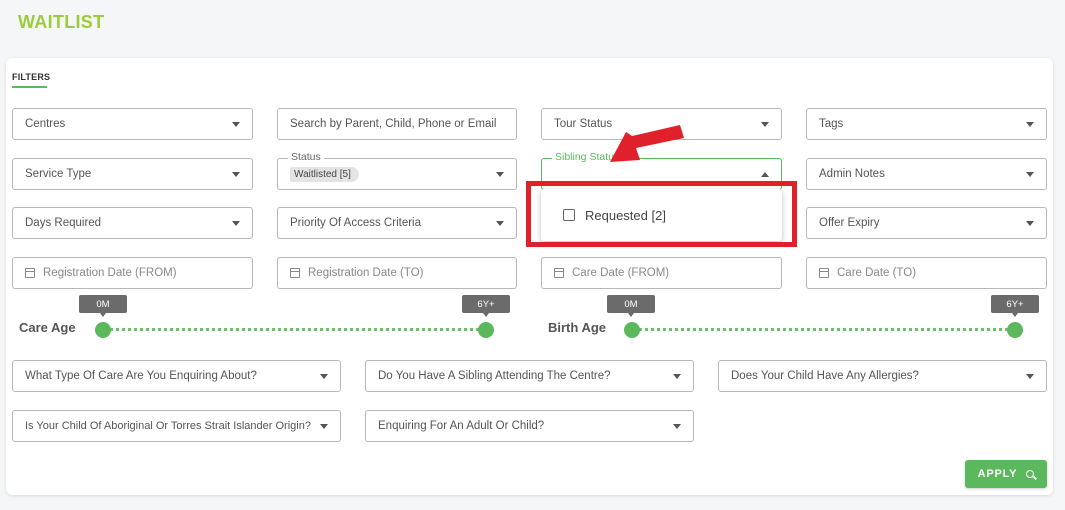 The width and height of the screenshot is (1065, 510). I want to click on page-title: WAITLIST, so click(61, 22).